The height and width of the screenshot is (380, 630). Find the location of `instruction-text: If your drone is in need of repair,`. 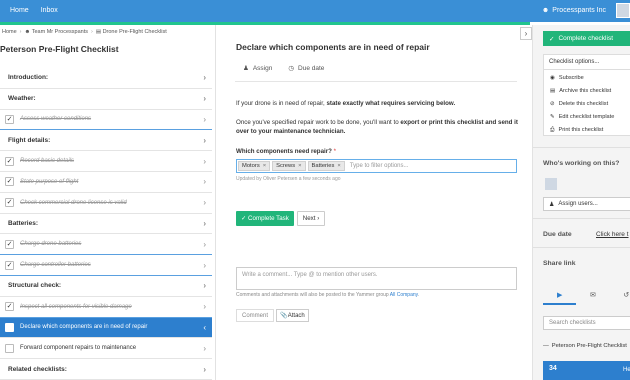

instruction-text: If your drone is in need of repair, is located at coordinates (281, 103).